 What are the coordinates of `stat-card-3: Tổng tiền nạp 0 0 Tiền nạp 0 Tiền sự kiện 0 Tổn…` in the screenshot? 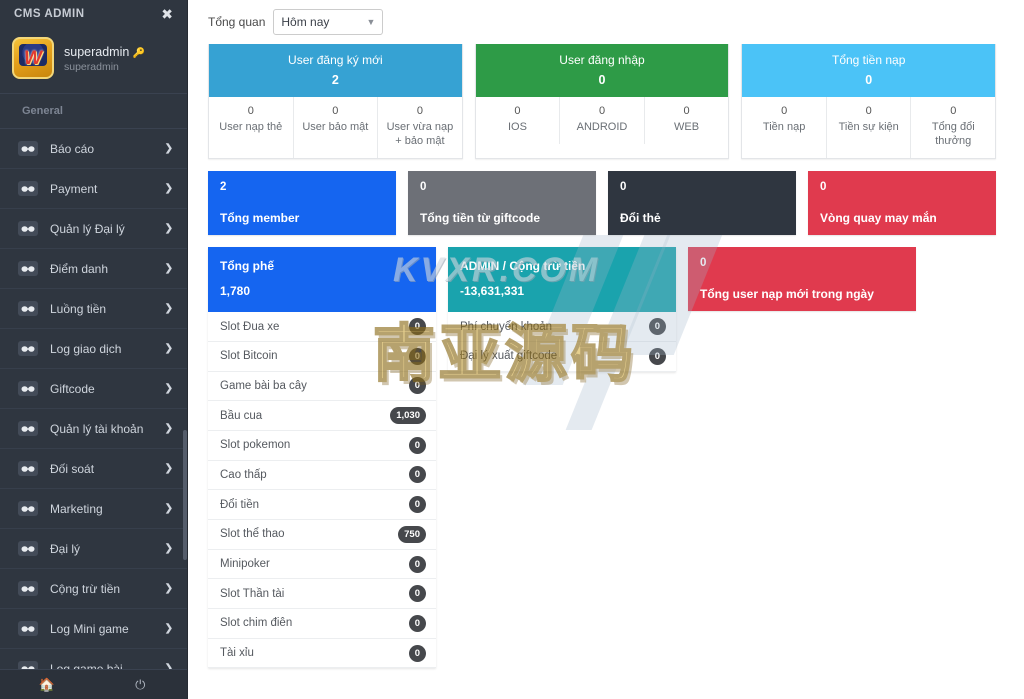 It's located at (869, 102).